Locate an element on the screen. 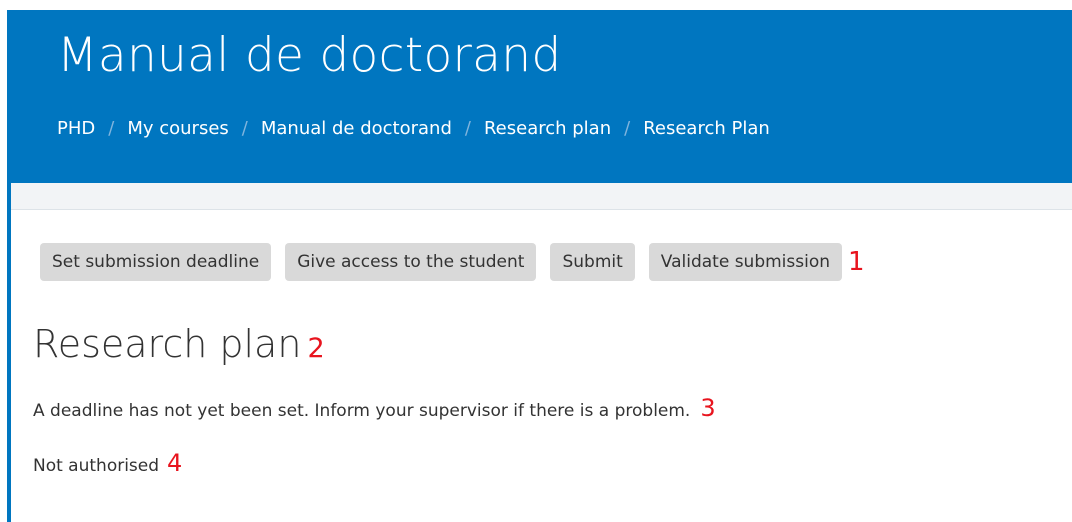 This screenshot has width=1072, height=522. page-title: Research plan is located at coordinates (167, 344).